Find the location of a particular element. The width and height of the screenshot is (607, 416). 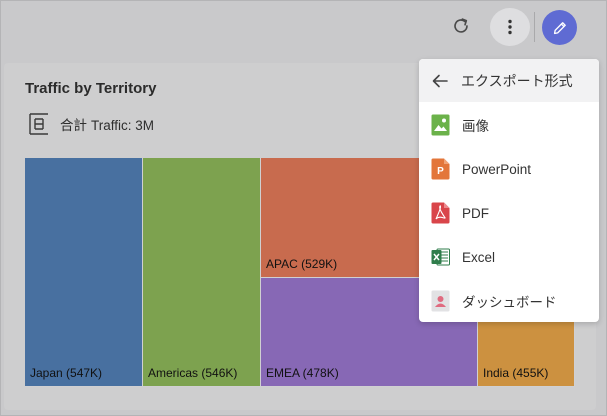

refresh-icon is located at coordinates (461, 25).